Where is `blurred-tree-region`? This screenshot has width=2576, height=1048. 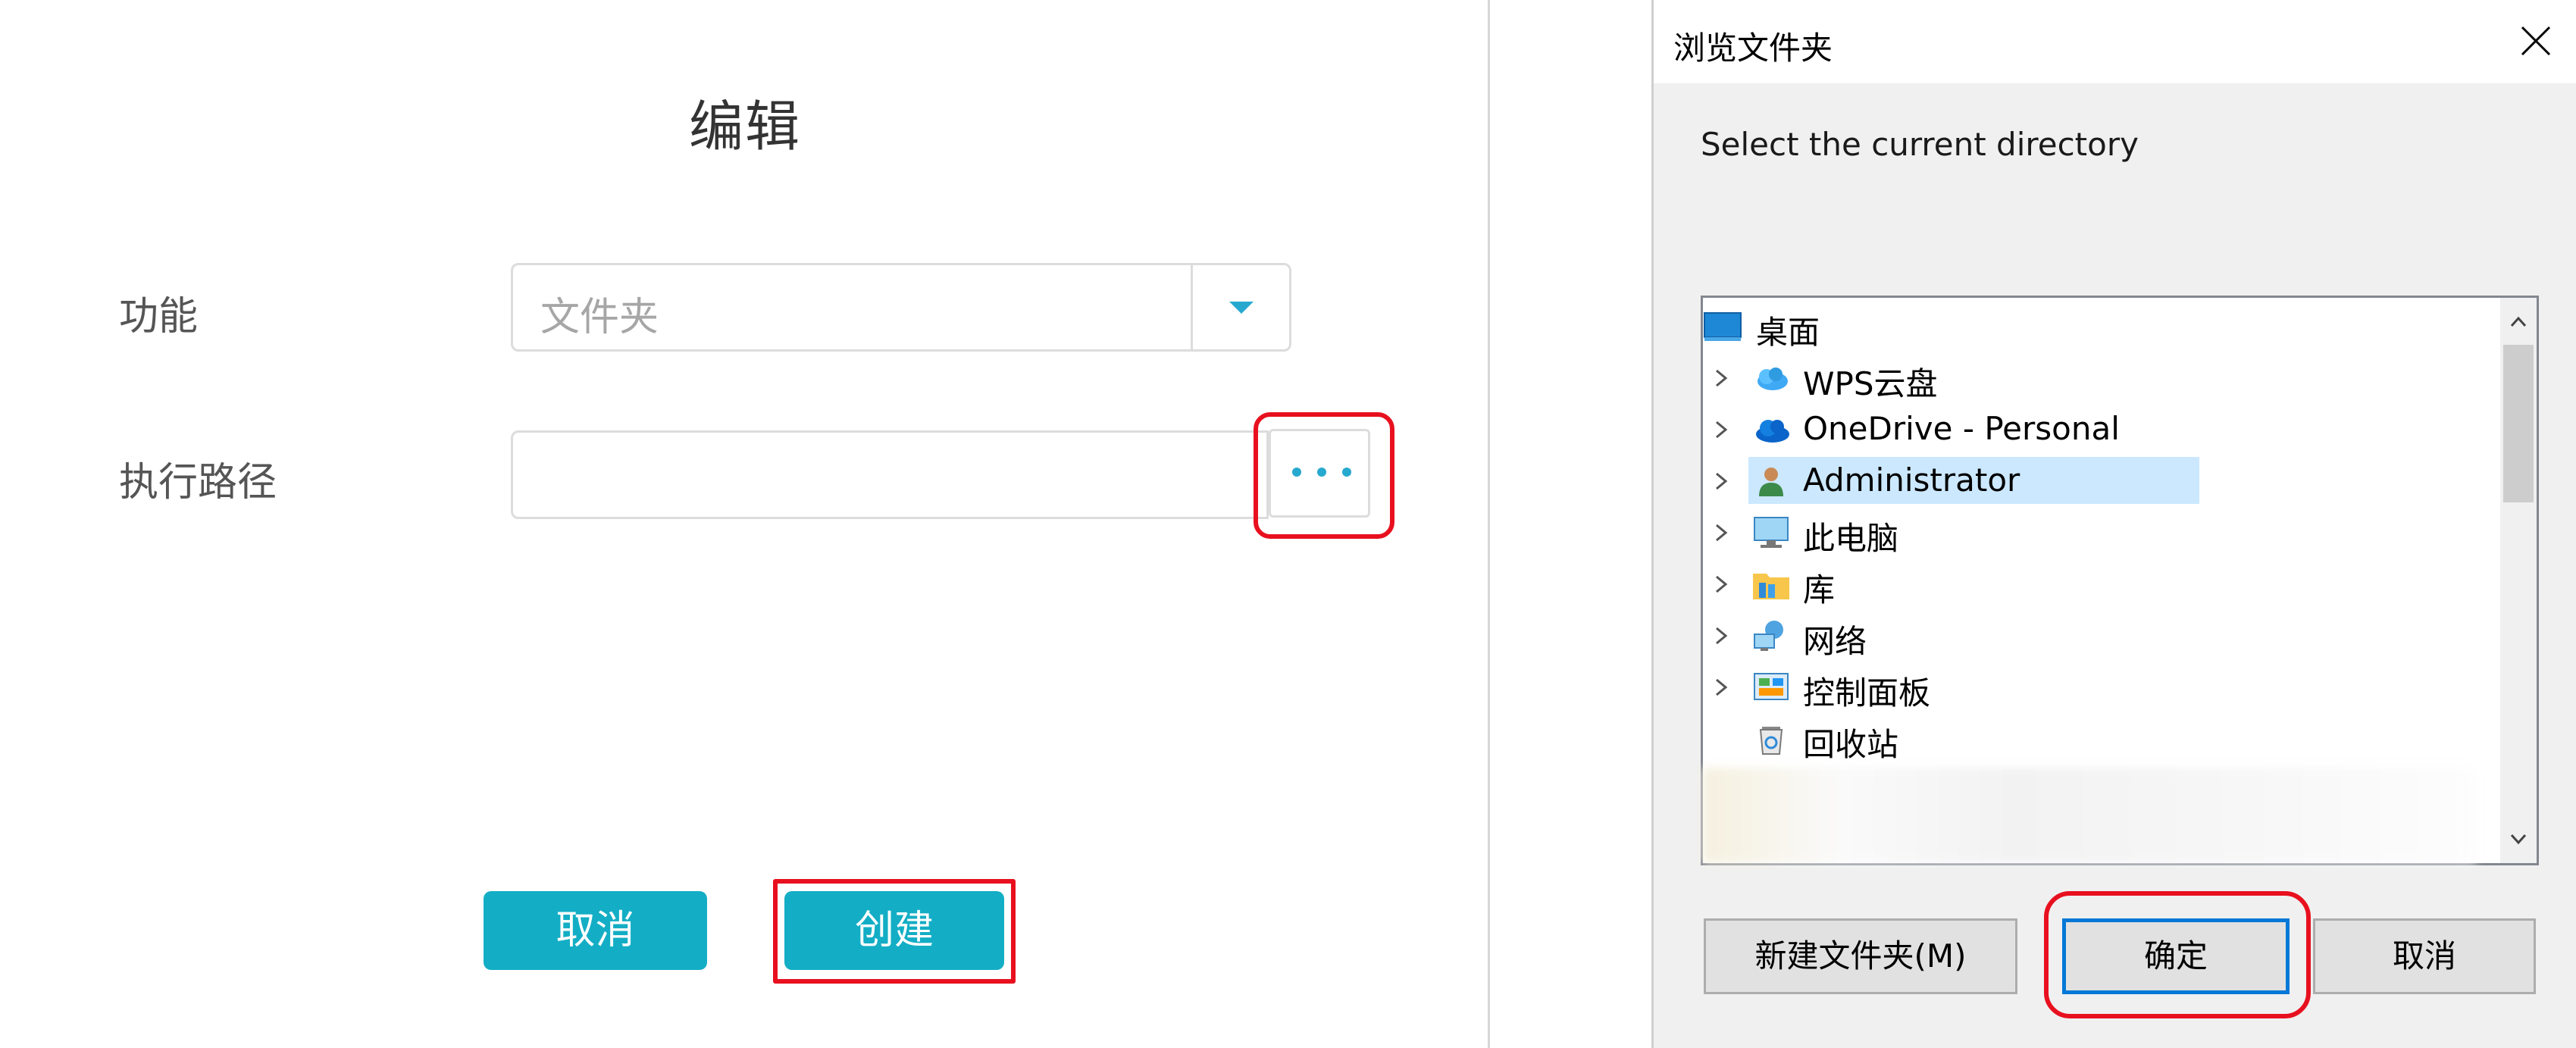 blurred-tree-region is located at coordinates (2089, 815).